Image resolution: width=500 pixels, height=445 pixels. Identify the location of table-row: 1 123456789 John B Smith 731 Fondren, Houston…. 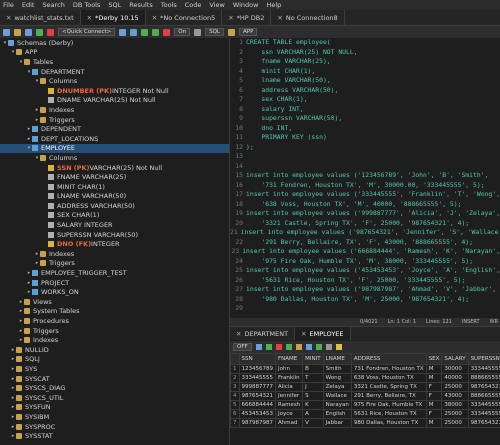
(365, 369).